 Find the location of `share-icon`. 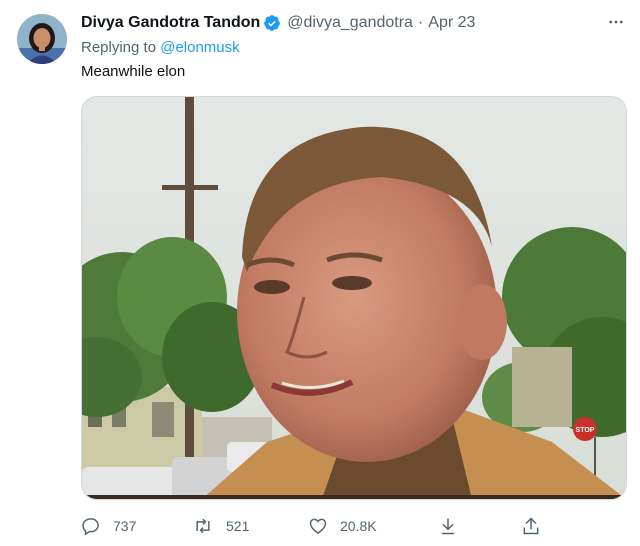

share-icon is located at coordinates (531, 526).